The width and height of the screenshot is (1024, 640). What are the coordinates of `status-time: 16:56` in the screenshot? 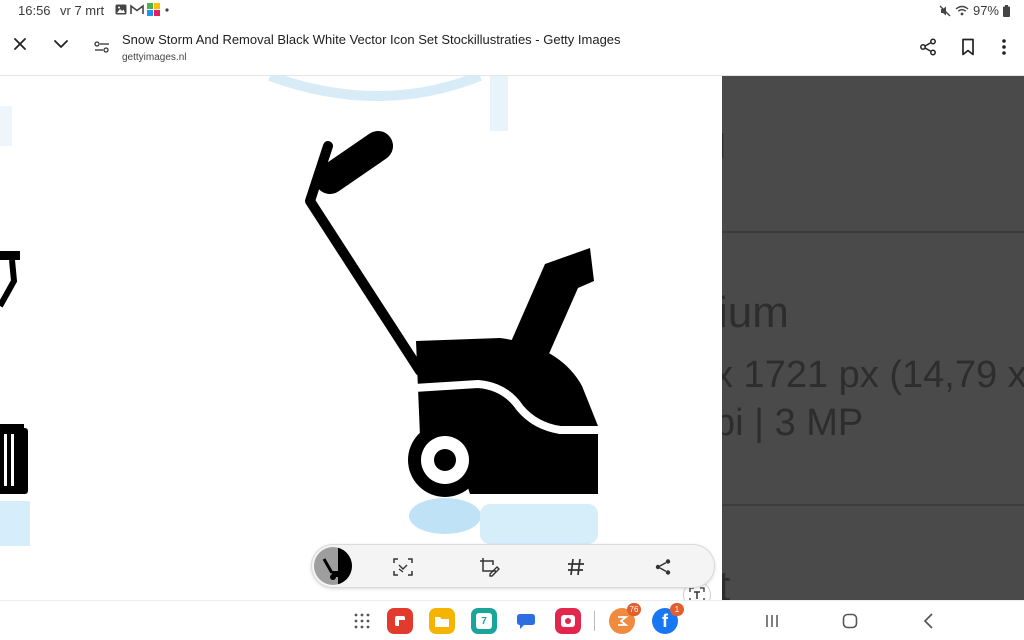 It's located at (34, 10).